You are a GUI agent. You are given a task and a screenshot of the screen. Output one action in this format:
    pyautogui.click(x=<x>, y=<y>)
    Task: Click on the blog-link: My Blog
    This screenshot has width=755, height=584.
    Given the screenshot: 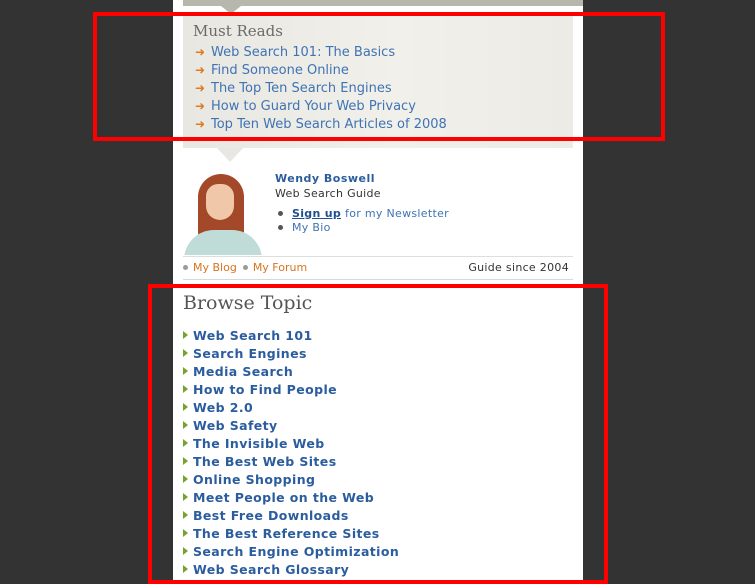 What is the action you would take?
    pyautogui.click(x=215, y=267)
    